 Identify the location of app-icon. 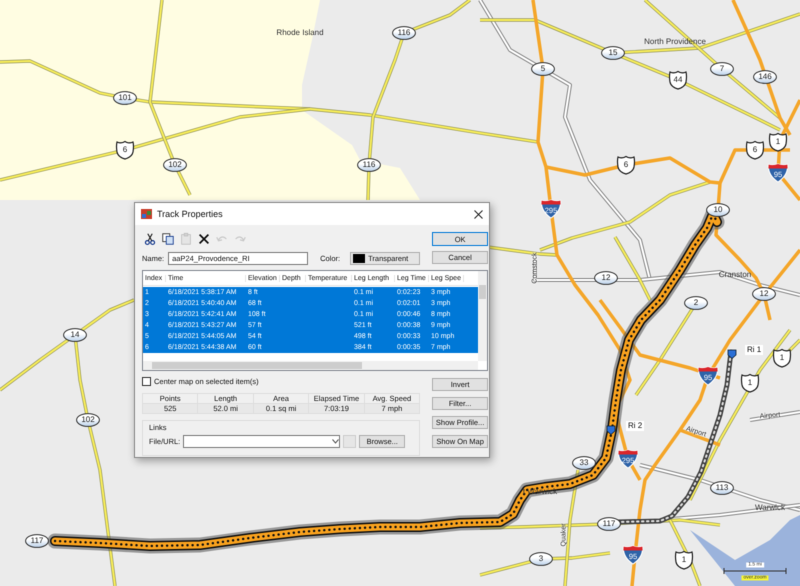
(146, 214).